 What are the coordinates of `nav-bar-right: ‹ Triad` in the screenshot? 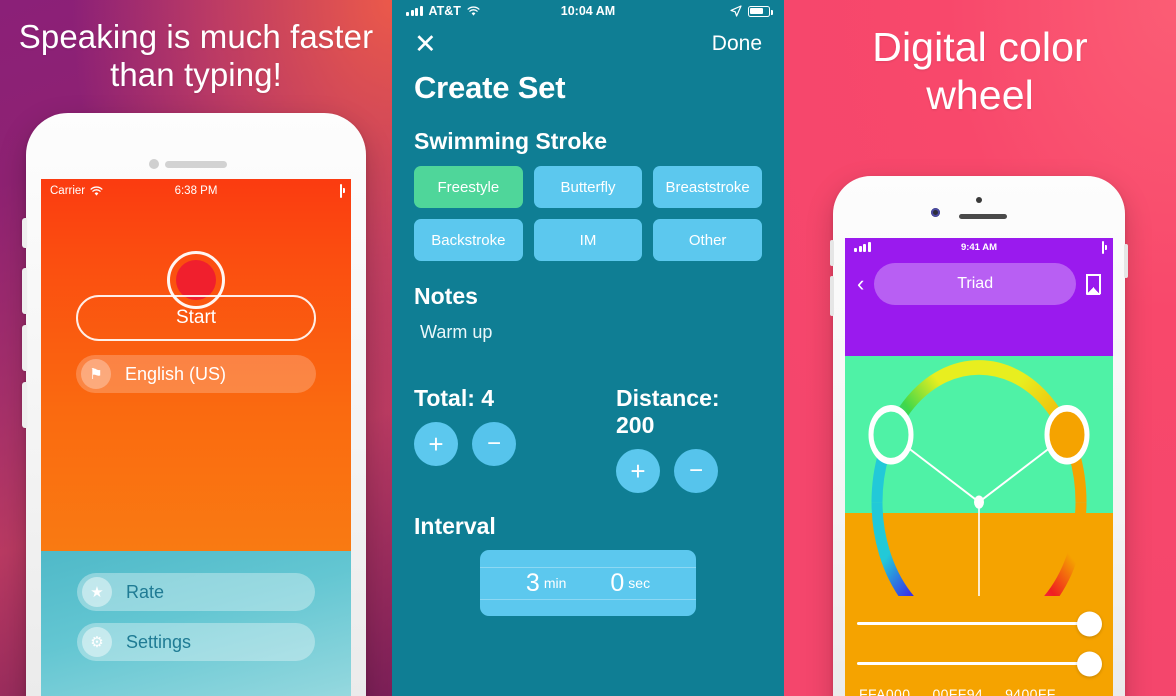 It's located at (979, 284).